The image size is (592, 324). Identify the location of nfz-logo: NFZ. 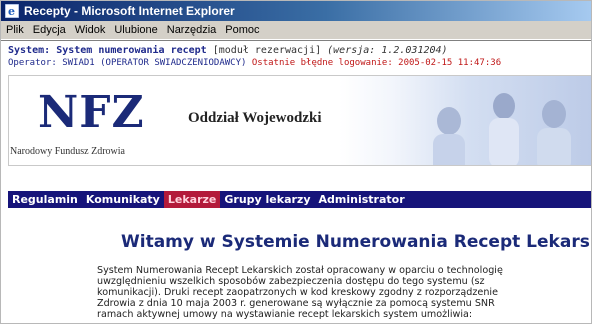
(91, 112).